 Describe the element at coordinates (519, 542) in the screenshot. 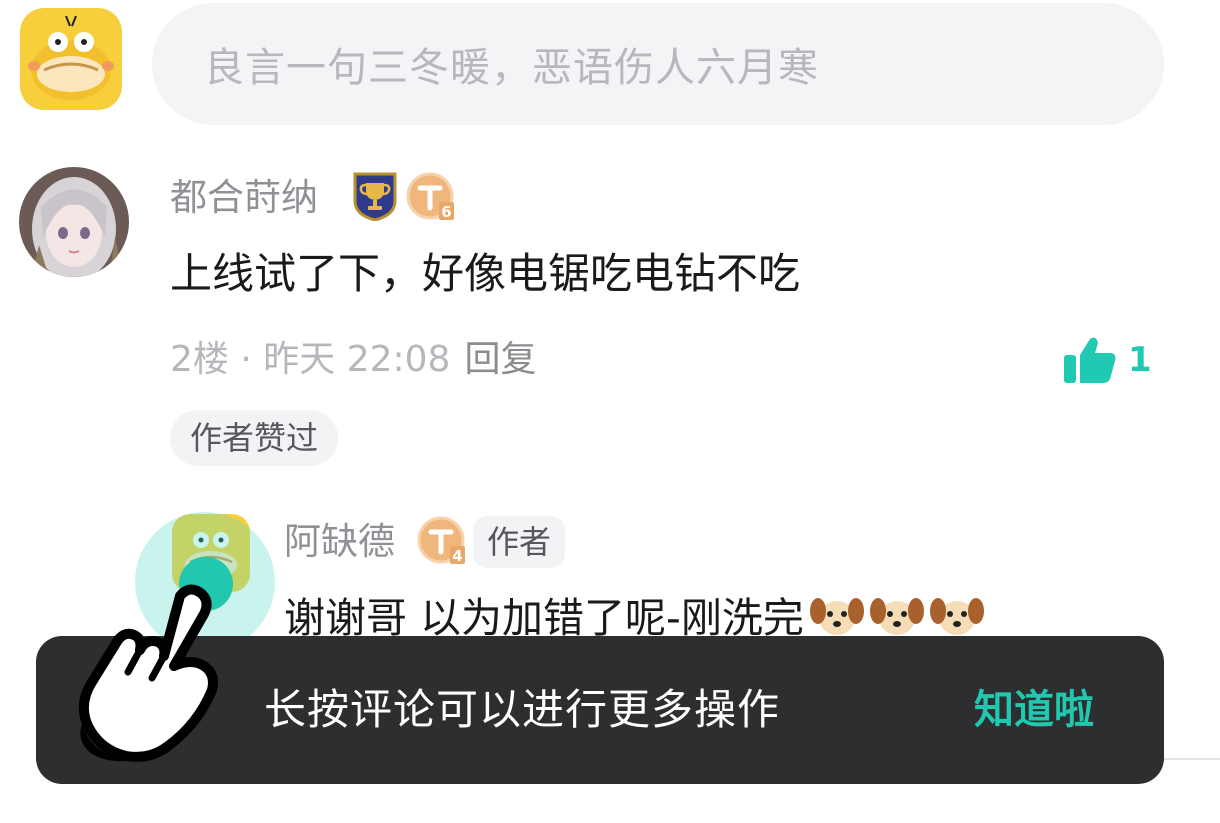

I see `author-tag: 作者` at that location.